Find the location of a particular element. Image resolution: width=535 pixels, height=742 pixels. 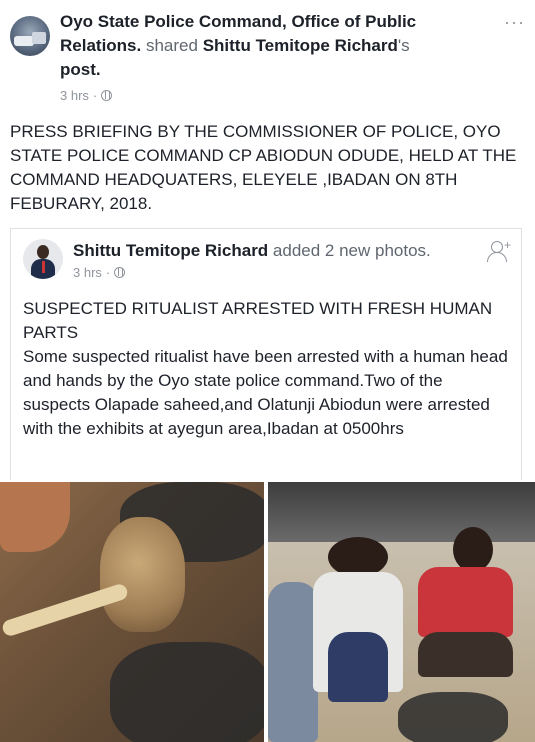

post-link: post. is located at coordinates (80, 69).